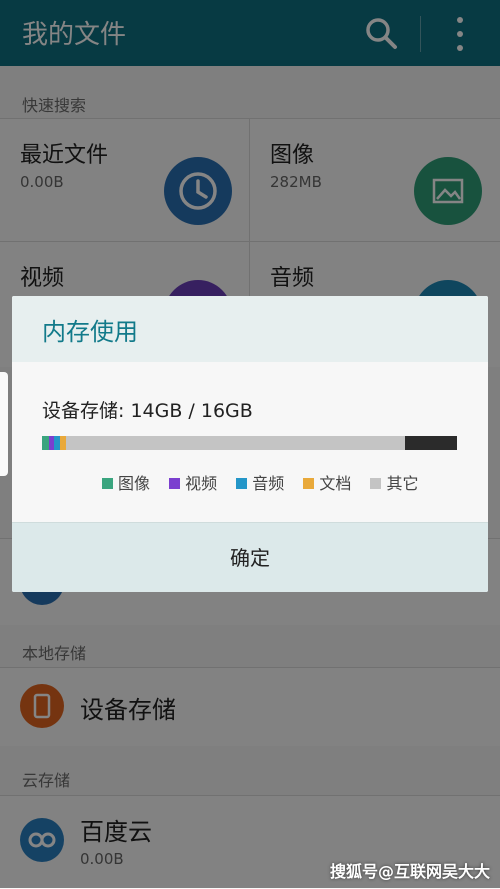 Image resolution: width=500 pixels, height=889 pixels. Describe the element at coordinates (4, 424) in the screenshot. I see `side-drawer-handle` at that location.